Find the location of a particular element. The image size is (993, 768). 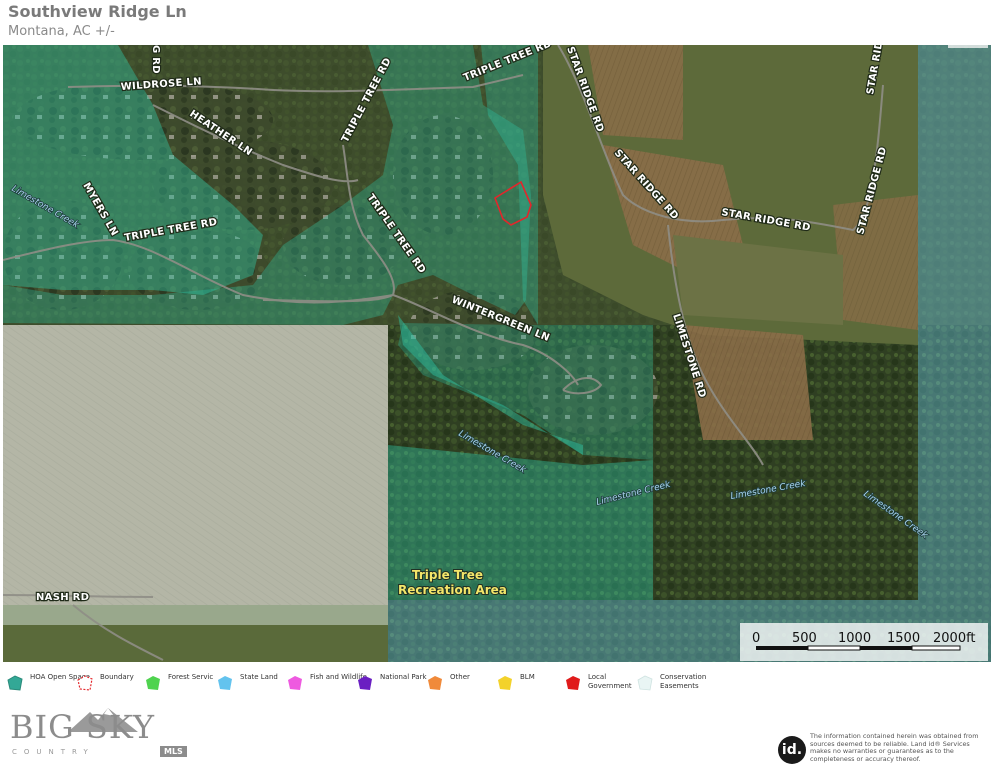

scale-tick-1000: 1000 is located at coordinates (854, 638).